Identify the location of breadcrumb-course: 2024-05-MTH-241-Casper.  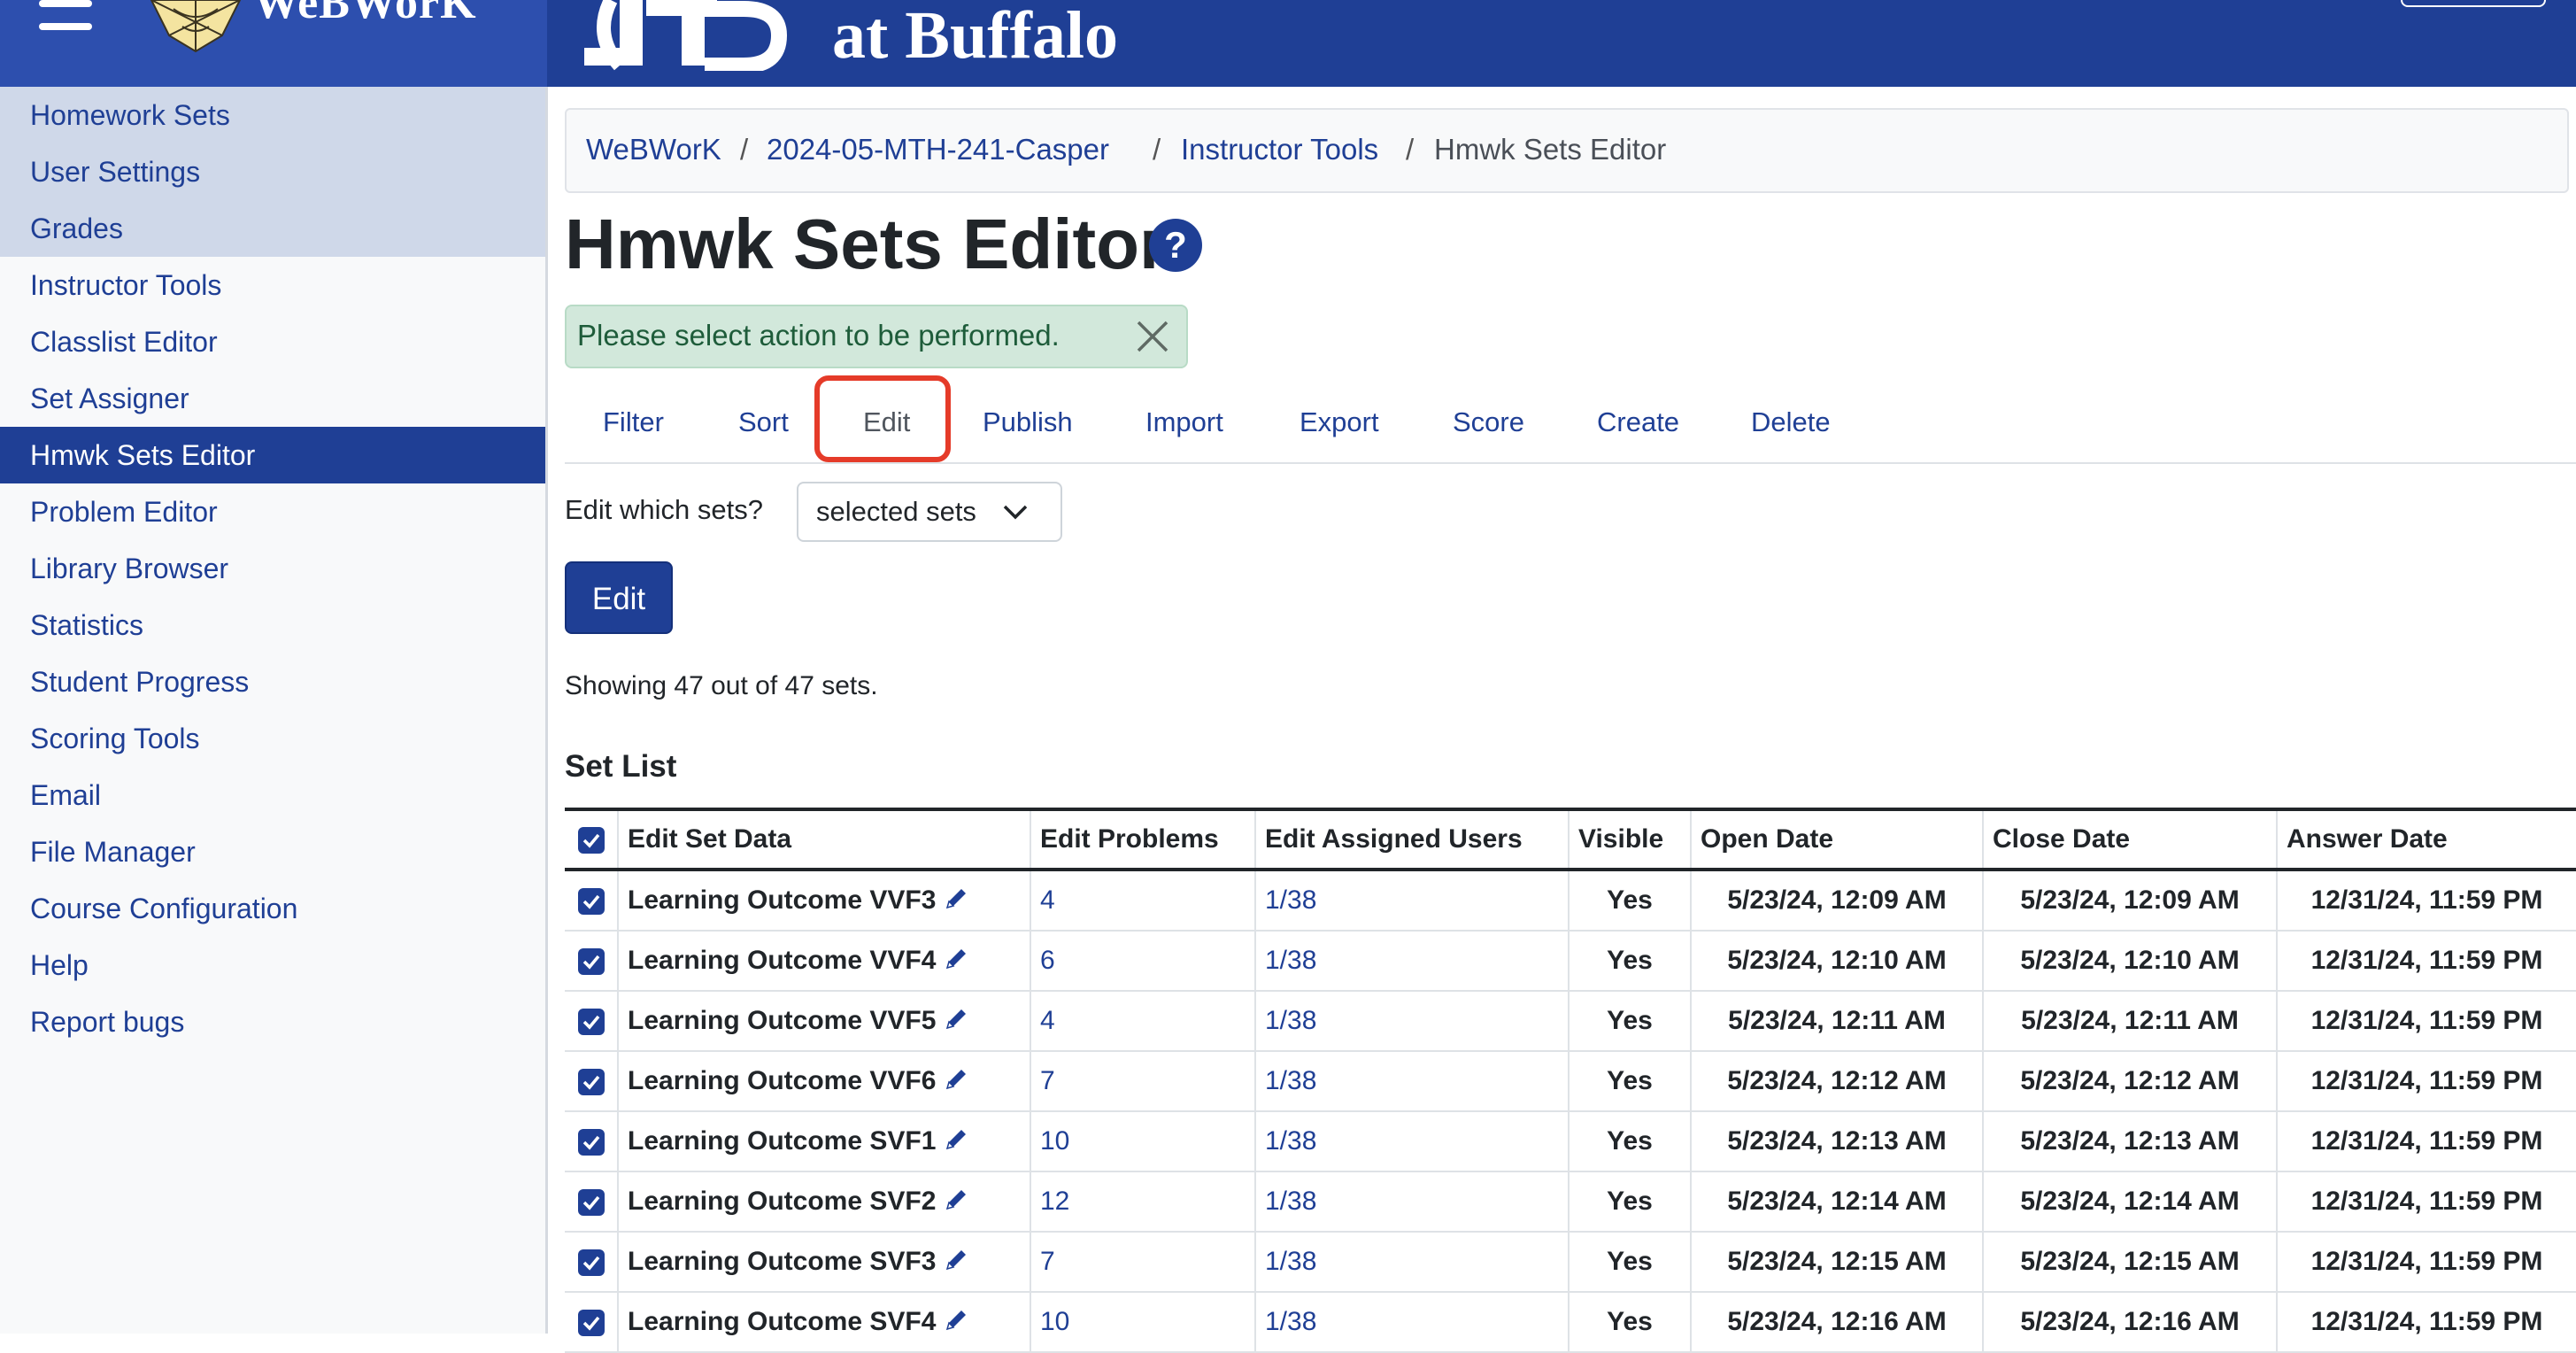
(938, 149).